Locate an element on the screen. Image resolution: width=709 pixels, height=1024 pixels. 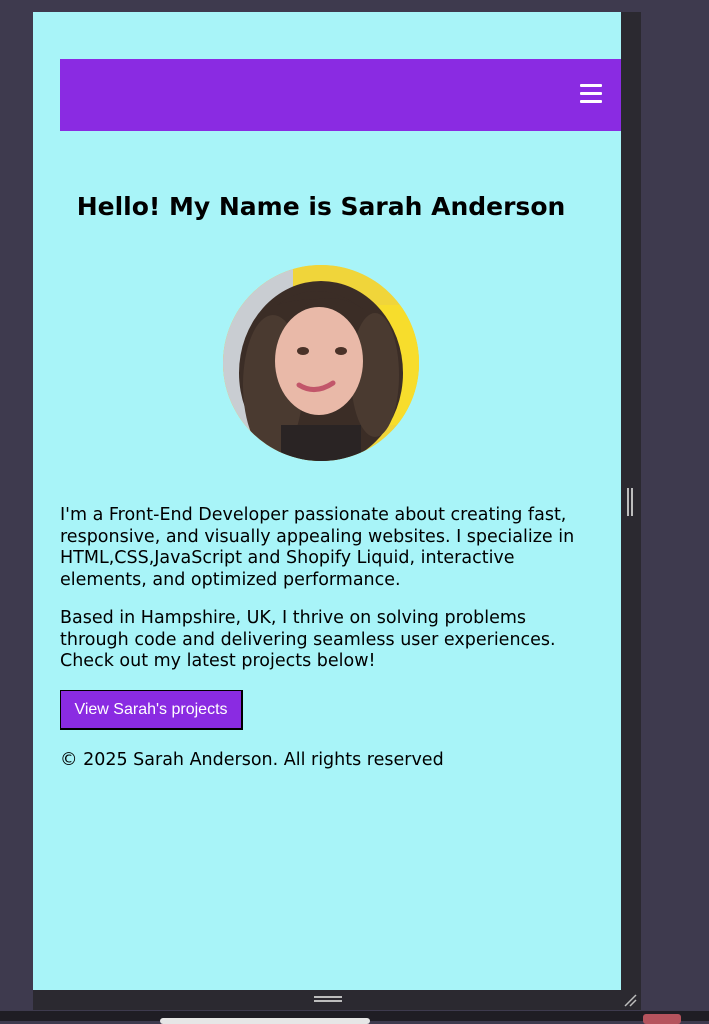
taskbar-search-pill is located at coordinates (265, 1021).